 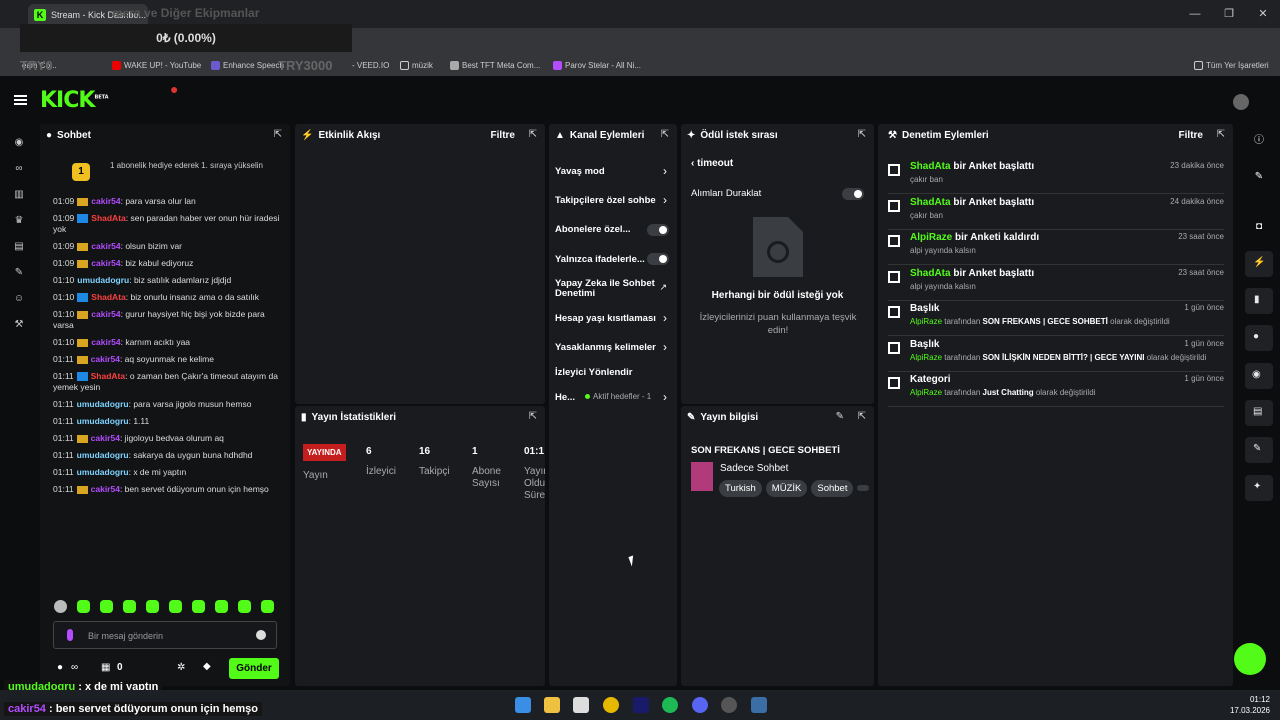 What do you see at coordinates (19, 325) in the screenshot?
I see `moderator-icon: ⚒` at bounding box center [19, 325].